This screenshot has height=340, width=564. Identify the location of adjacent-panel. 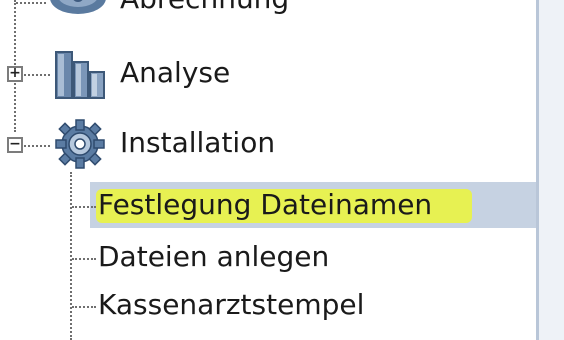
(551, 170).